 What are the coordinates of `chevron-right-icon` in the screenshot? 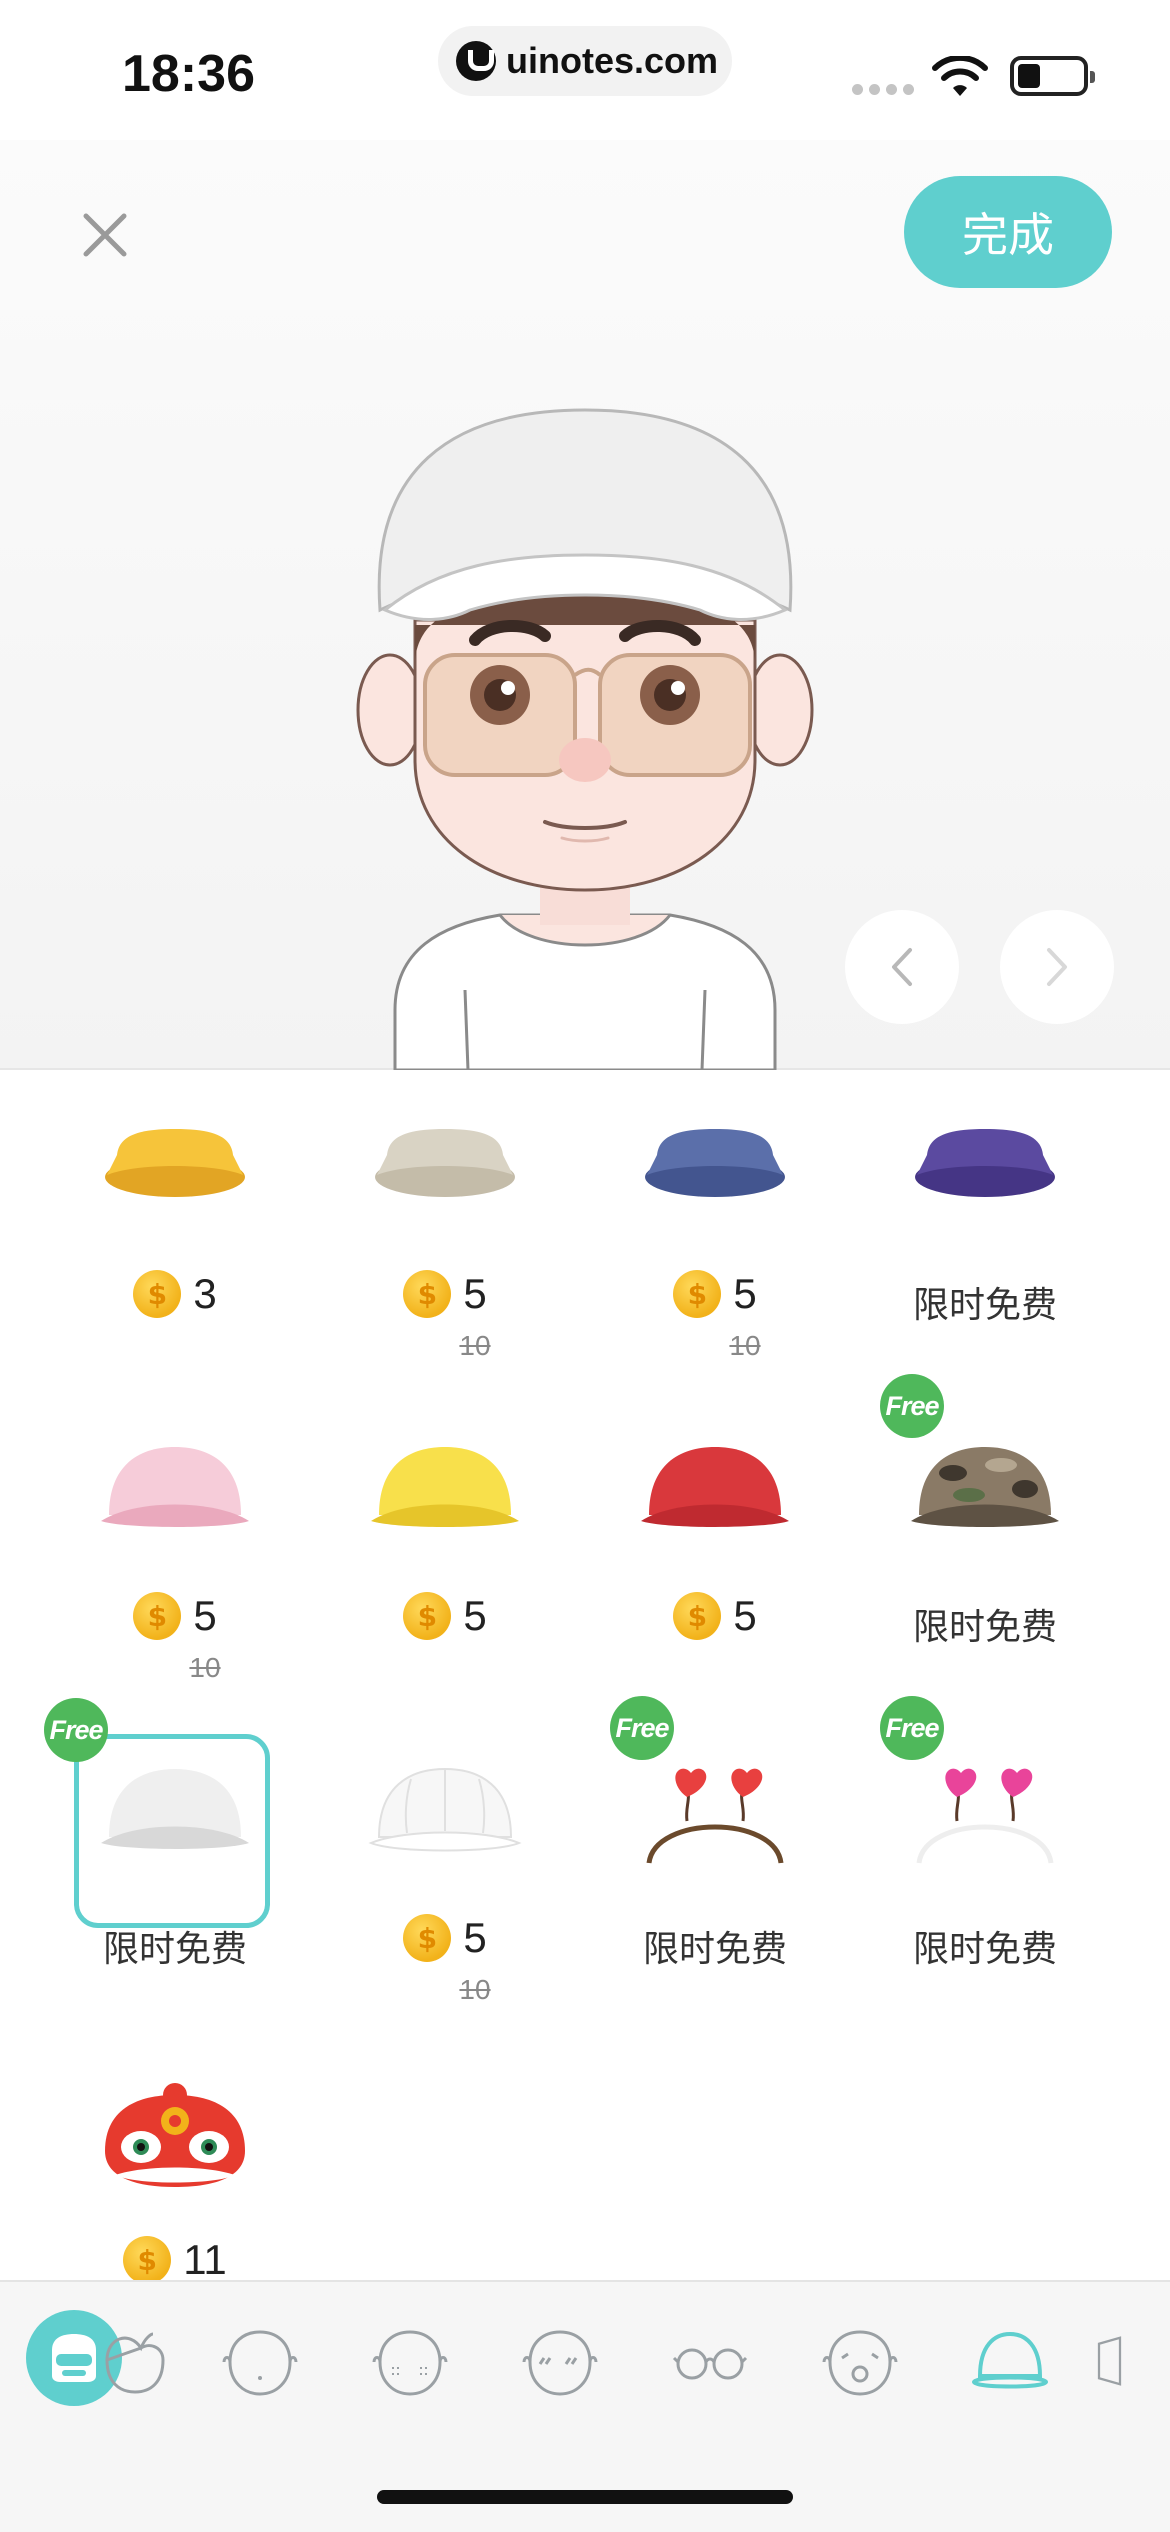 It's located at (1057, 967).